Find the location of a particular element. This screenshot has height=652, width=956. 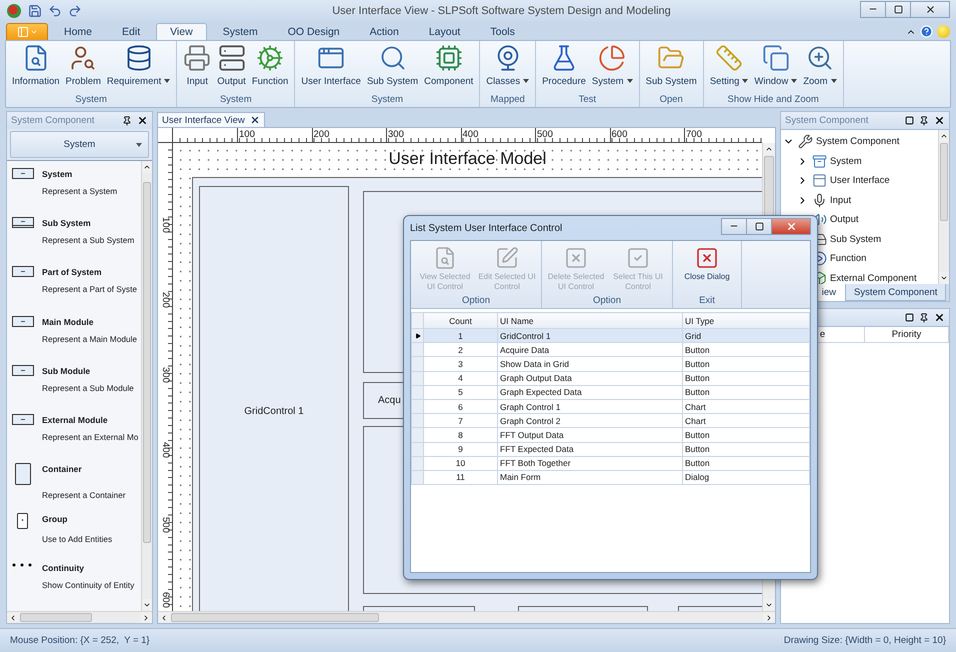

ribbon-button: Problem is located at coordinates (83, 65).